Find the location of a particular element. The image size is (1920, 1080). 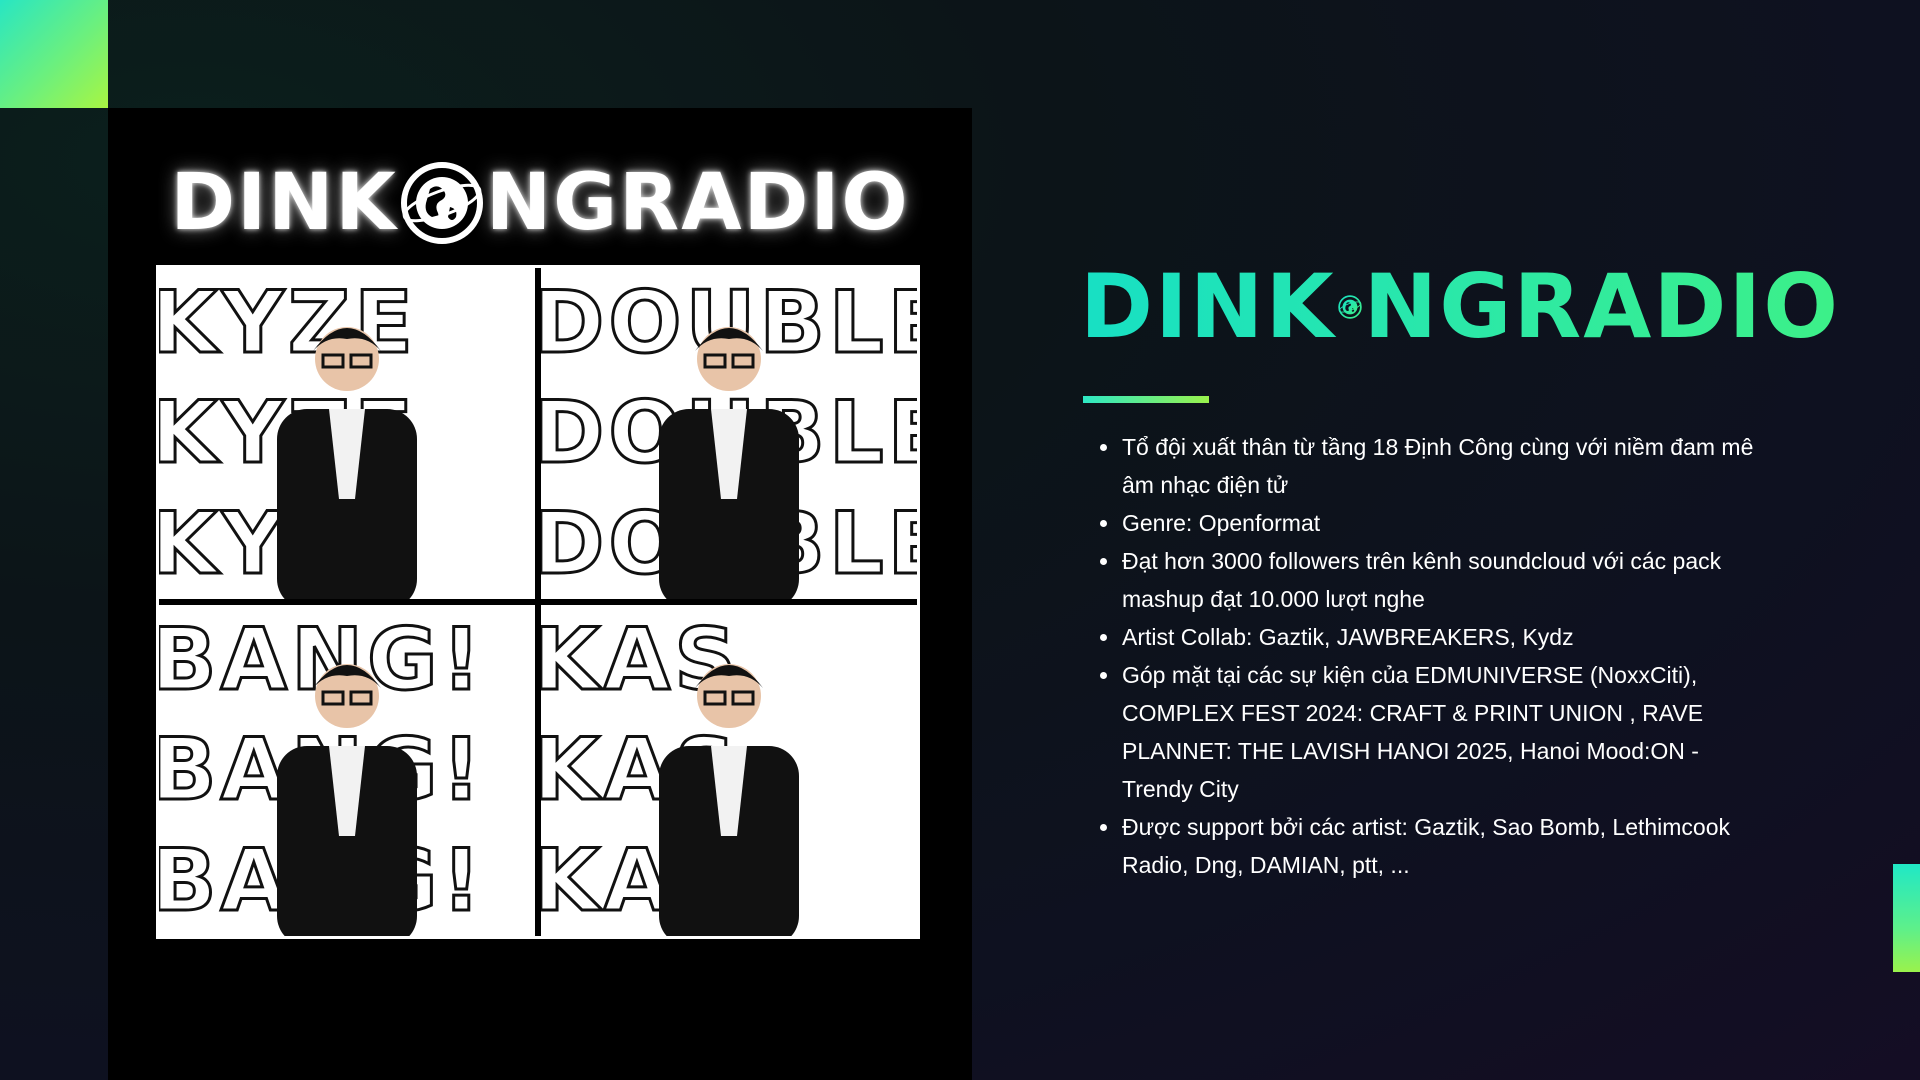

member-tile: BANG! BANG! BANG! is located at coordinates (347, 770).